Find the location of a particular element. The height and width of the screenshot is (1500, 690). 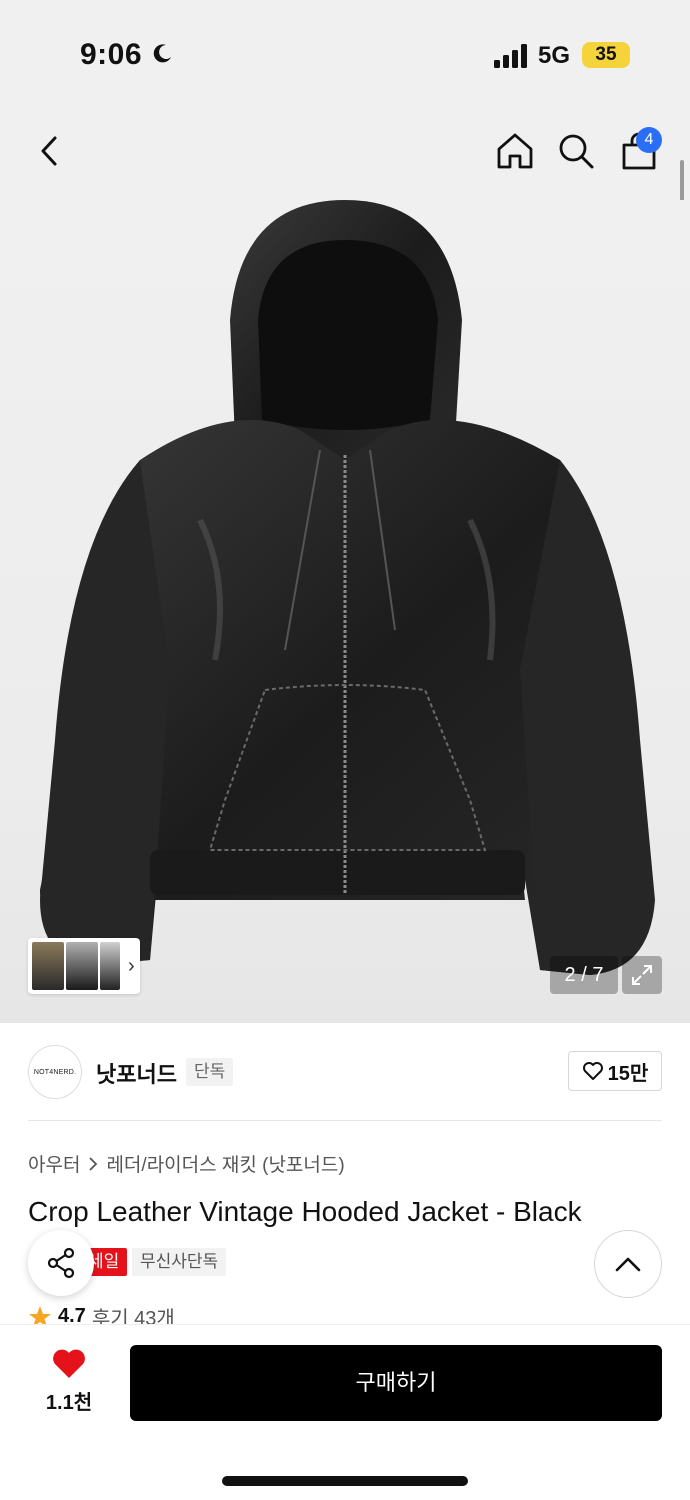

scroll-top-button is located at coordinates (628, 1264).